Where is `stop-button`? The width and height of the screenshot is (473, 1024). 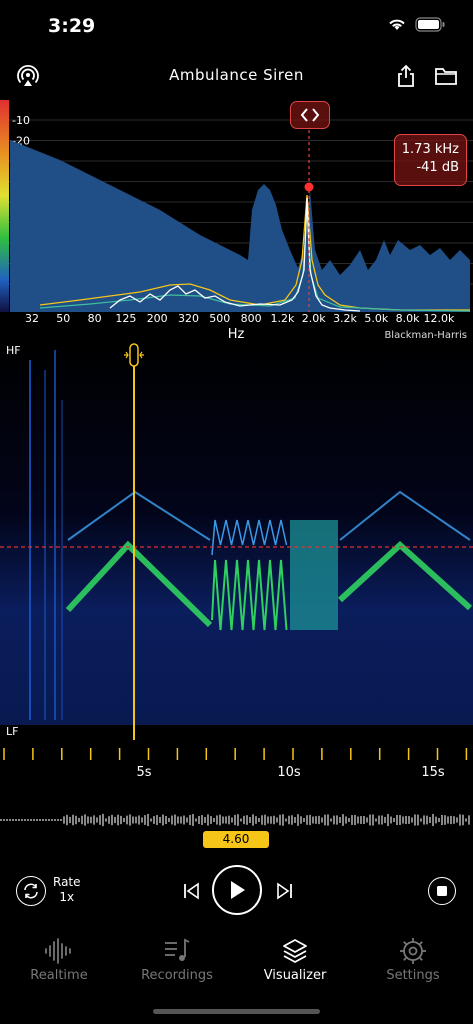 stop-button is located at coordinates (442, 891).